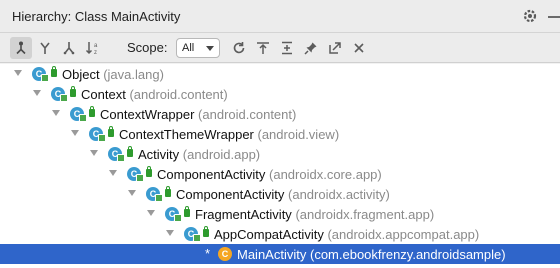 Image resolution: width=560 pixels, height=268 pixels. I want to click on tree-node-componentactivity-core: C ComponentActivity (androidx.core.app), so click(280, 174).